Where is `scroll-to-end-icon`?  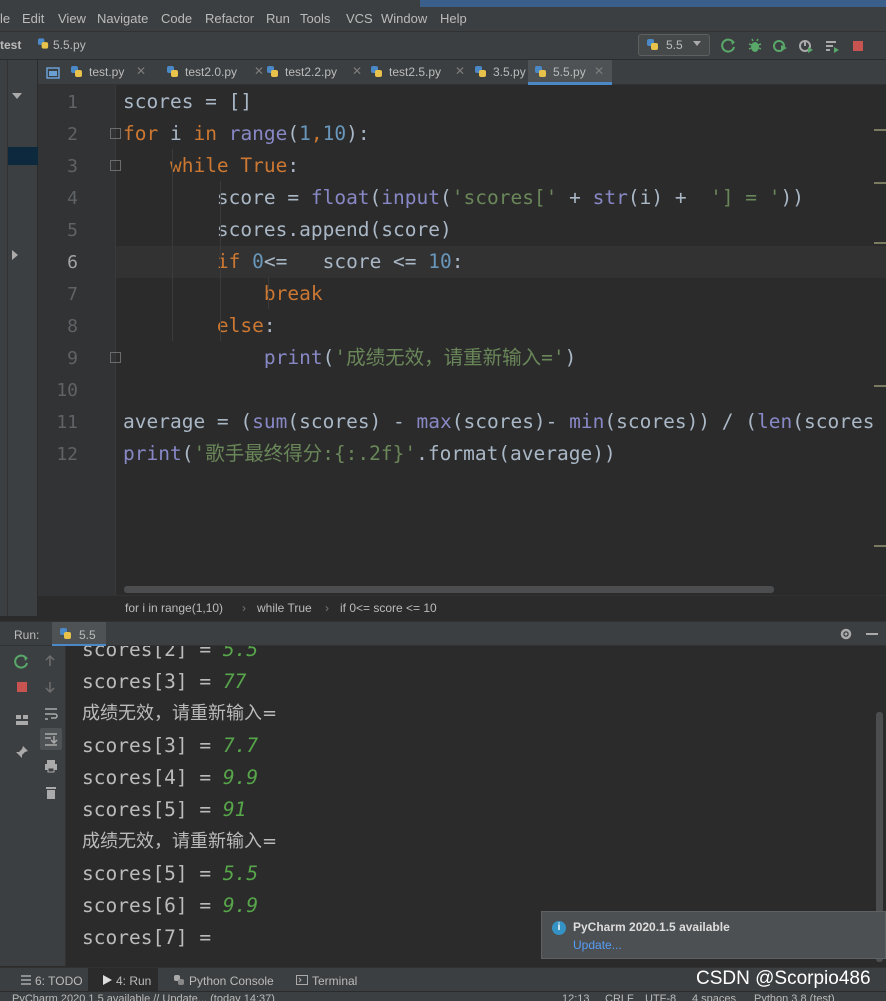 scroll-to-end-icon is located at coordinates (51, 739).